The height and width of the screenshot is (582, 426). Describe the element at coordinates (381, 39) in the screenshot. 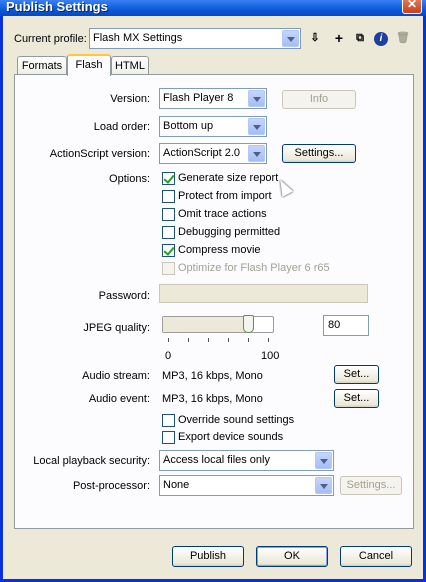

I see `profile-info-icon: i` at that location.